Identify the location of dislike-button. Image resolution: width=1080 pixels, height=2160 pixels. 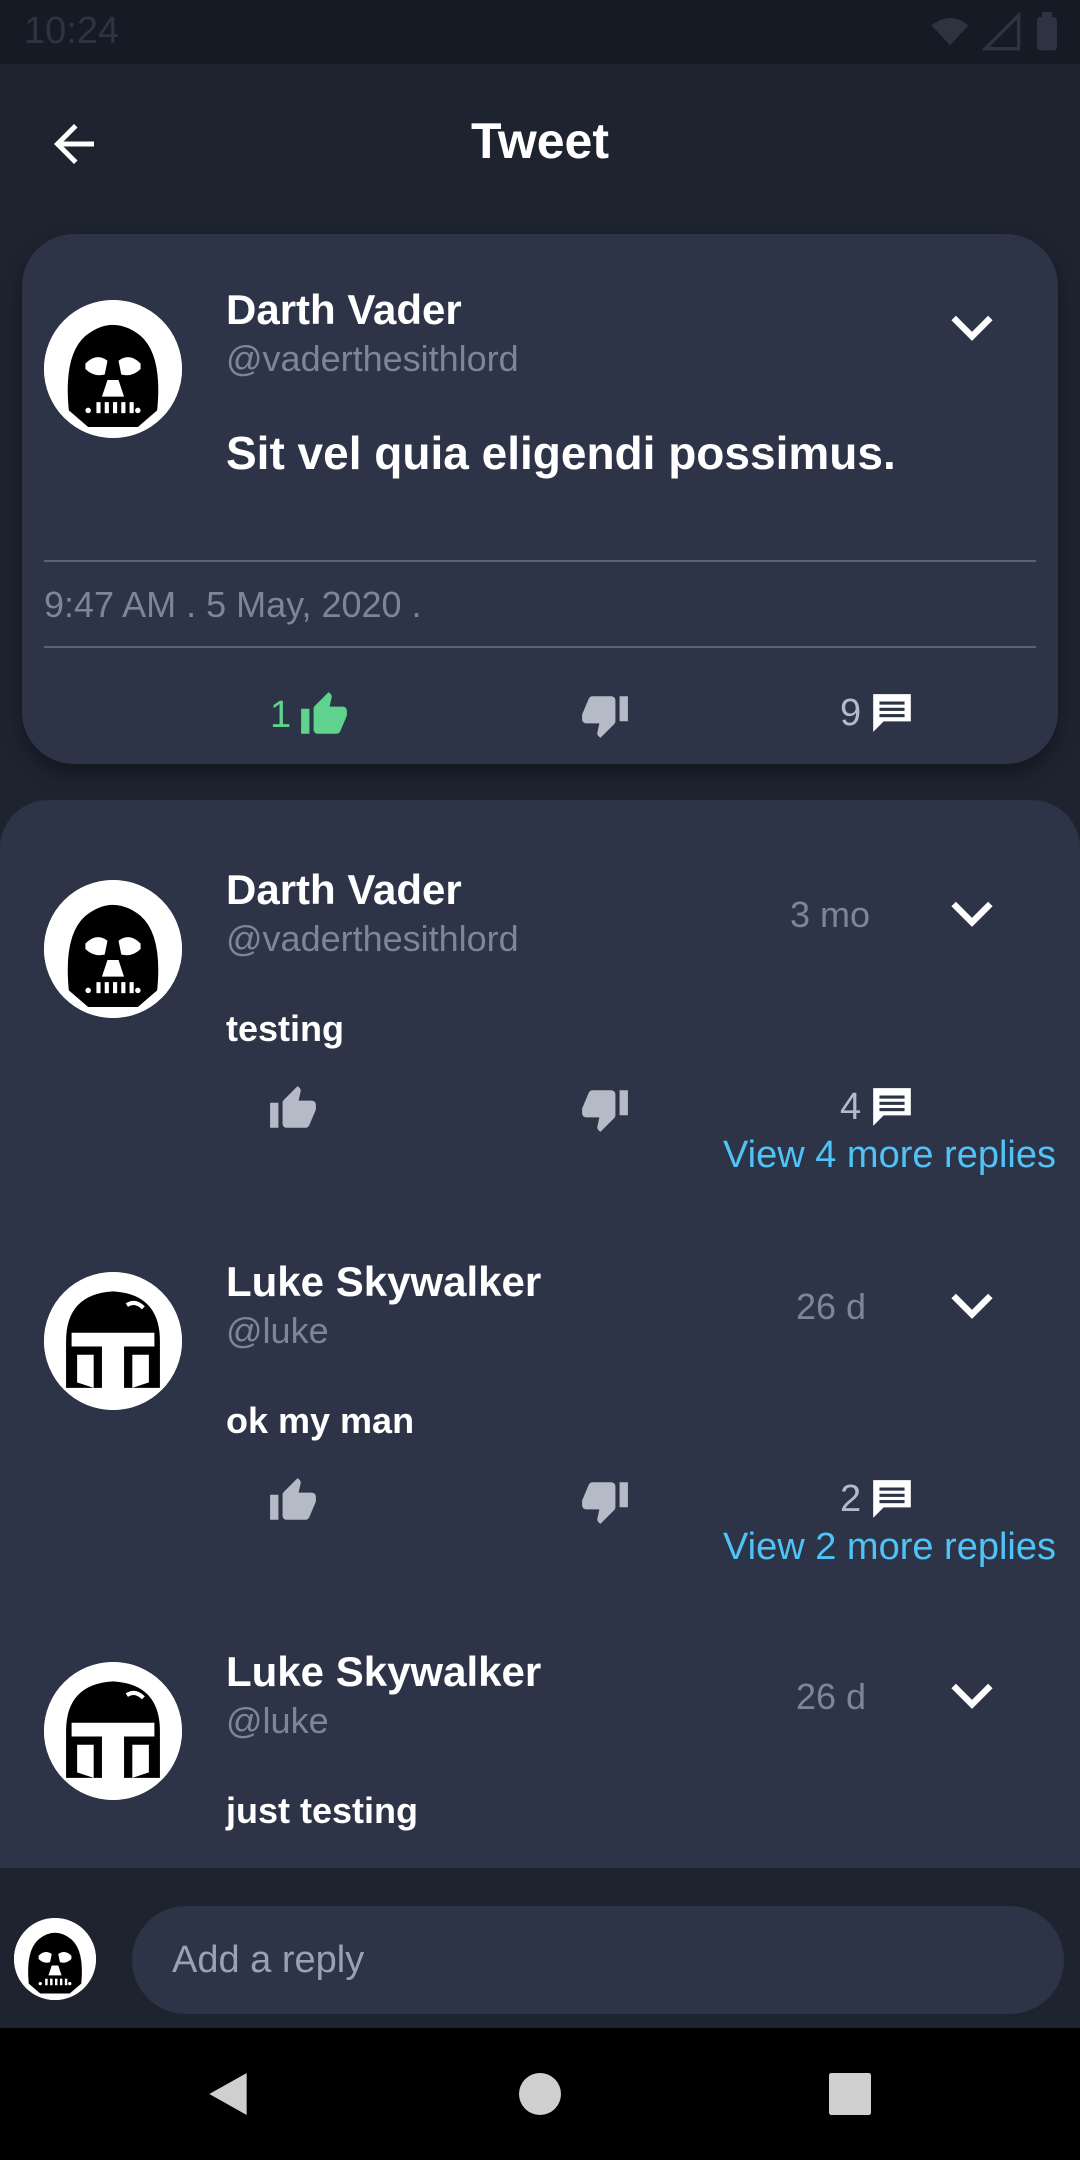
(605, 715).